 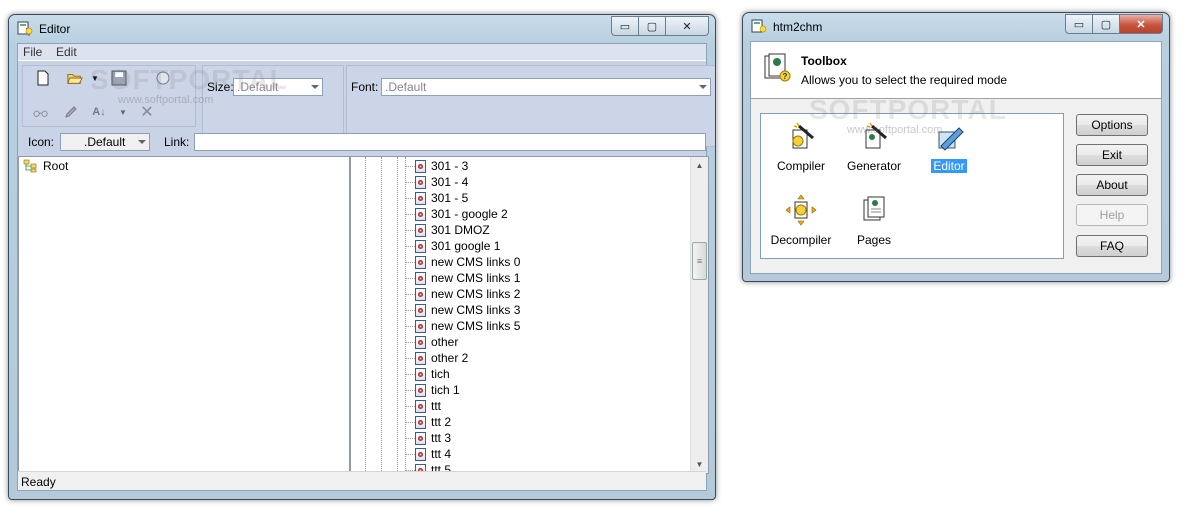 I want to click on list-item-label: 301 google 1, so click(x=466, y=246).